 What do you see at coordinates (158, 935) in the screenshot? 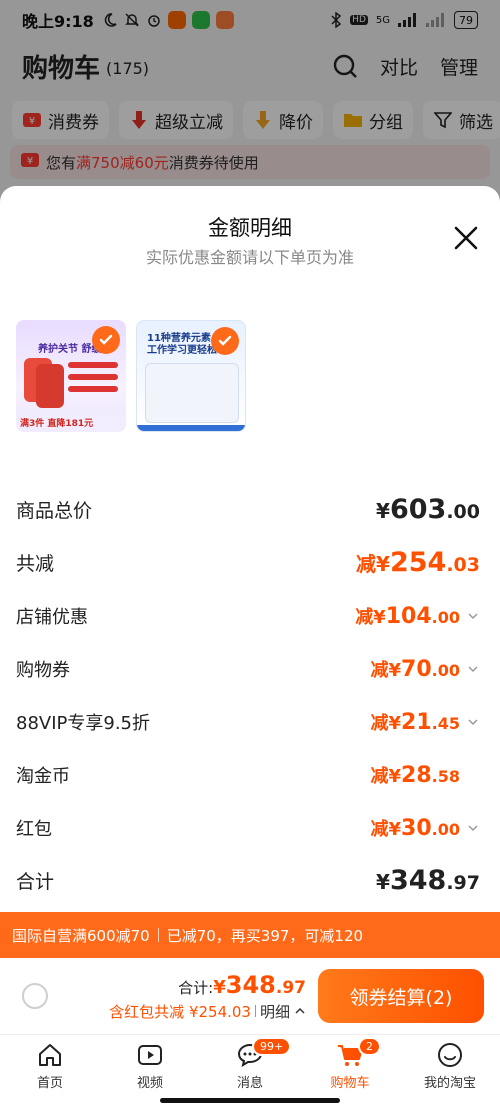
I see `promo-divider` at bounding box center [158, 935].